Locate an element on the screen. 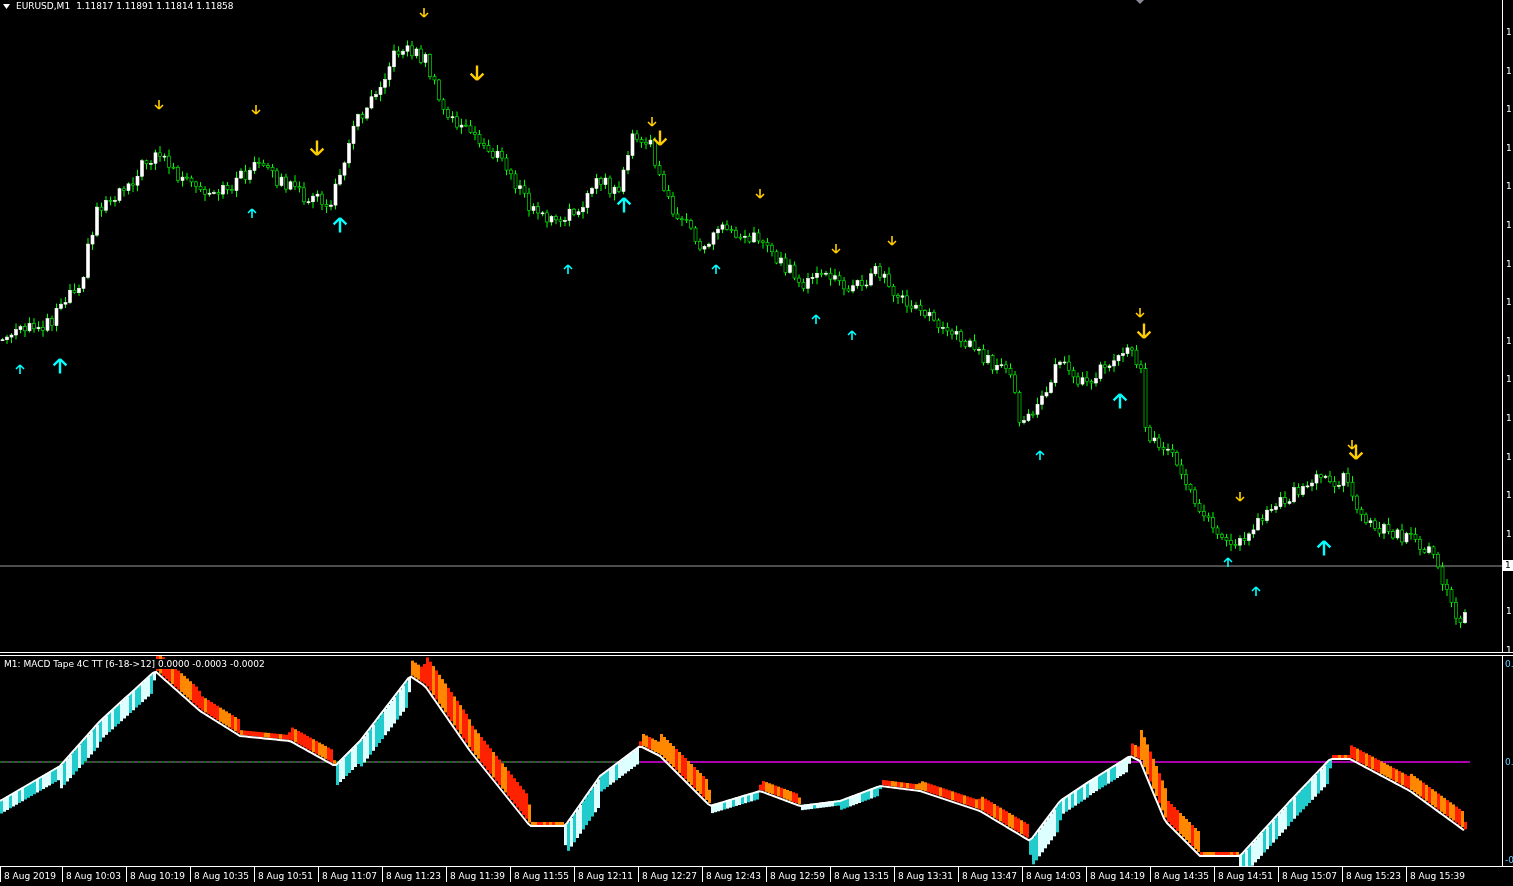 The width and height of the screenshot is (1513, 886). time-axis-label: 8 Aug 10:51 is located at coordinates (286, 874).